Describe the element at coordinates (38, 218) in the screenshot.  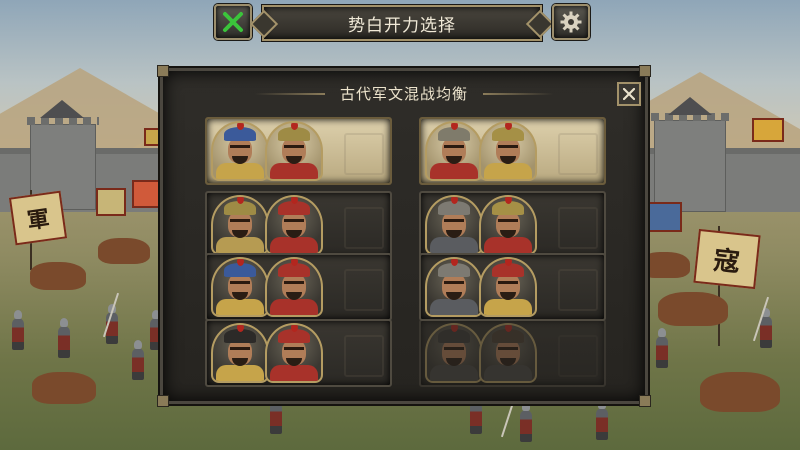
I see `army-banner-left: 軍` at that location.